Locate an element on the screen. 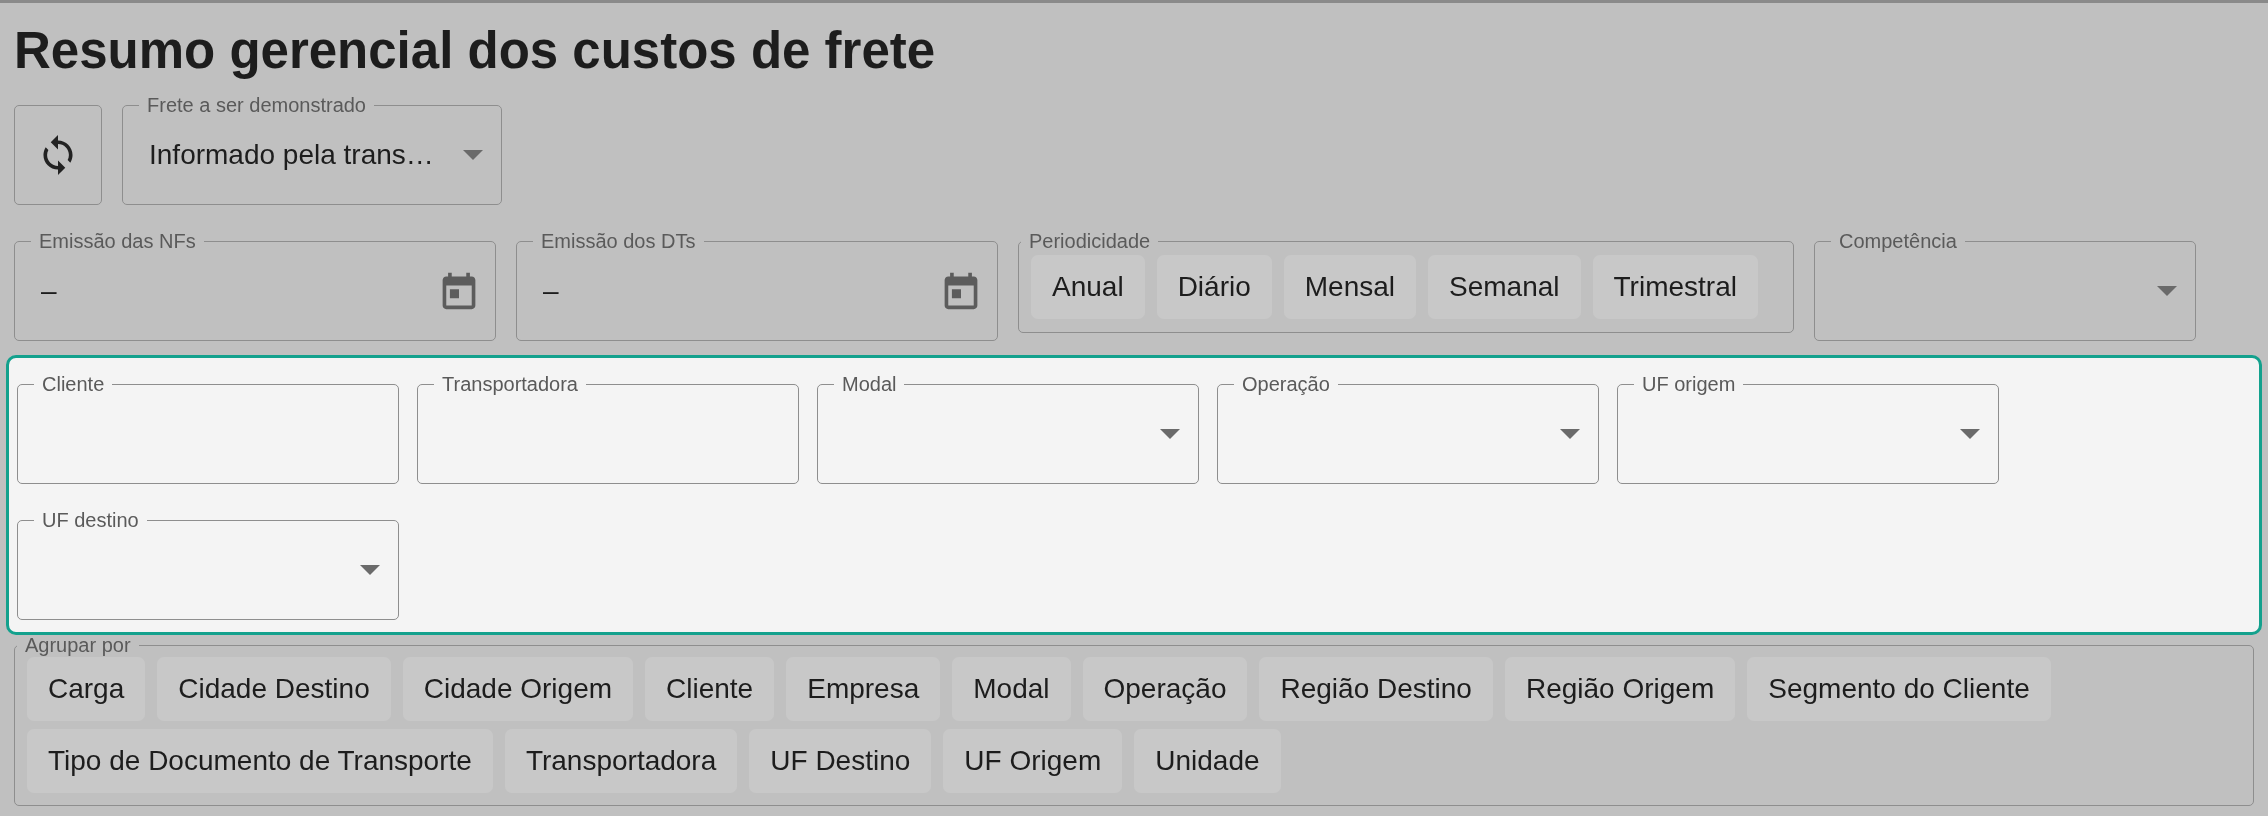 The height and width of the screenshot is (816, 2268). filter-select: UF origem is located at coordinates (1808, 430).